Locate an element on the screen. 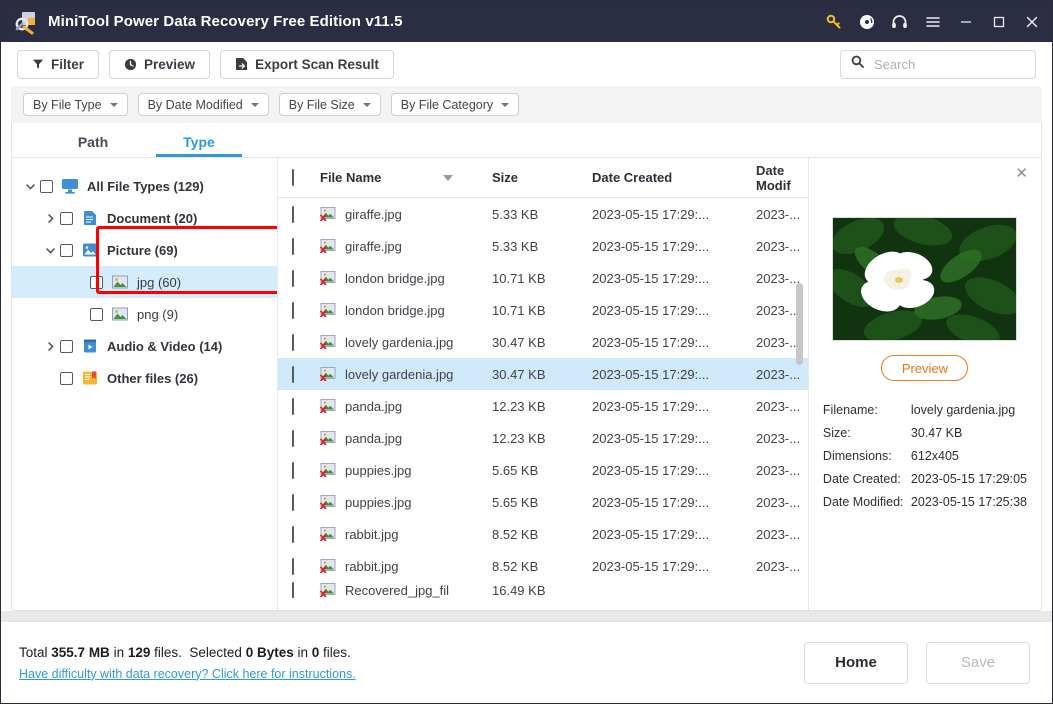  file-name-text: panda.jpg is located at coordinates (374, 406).